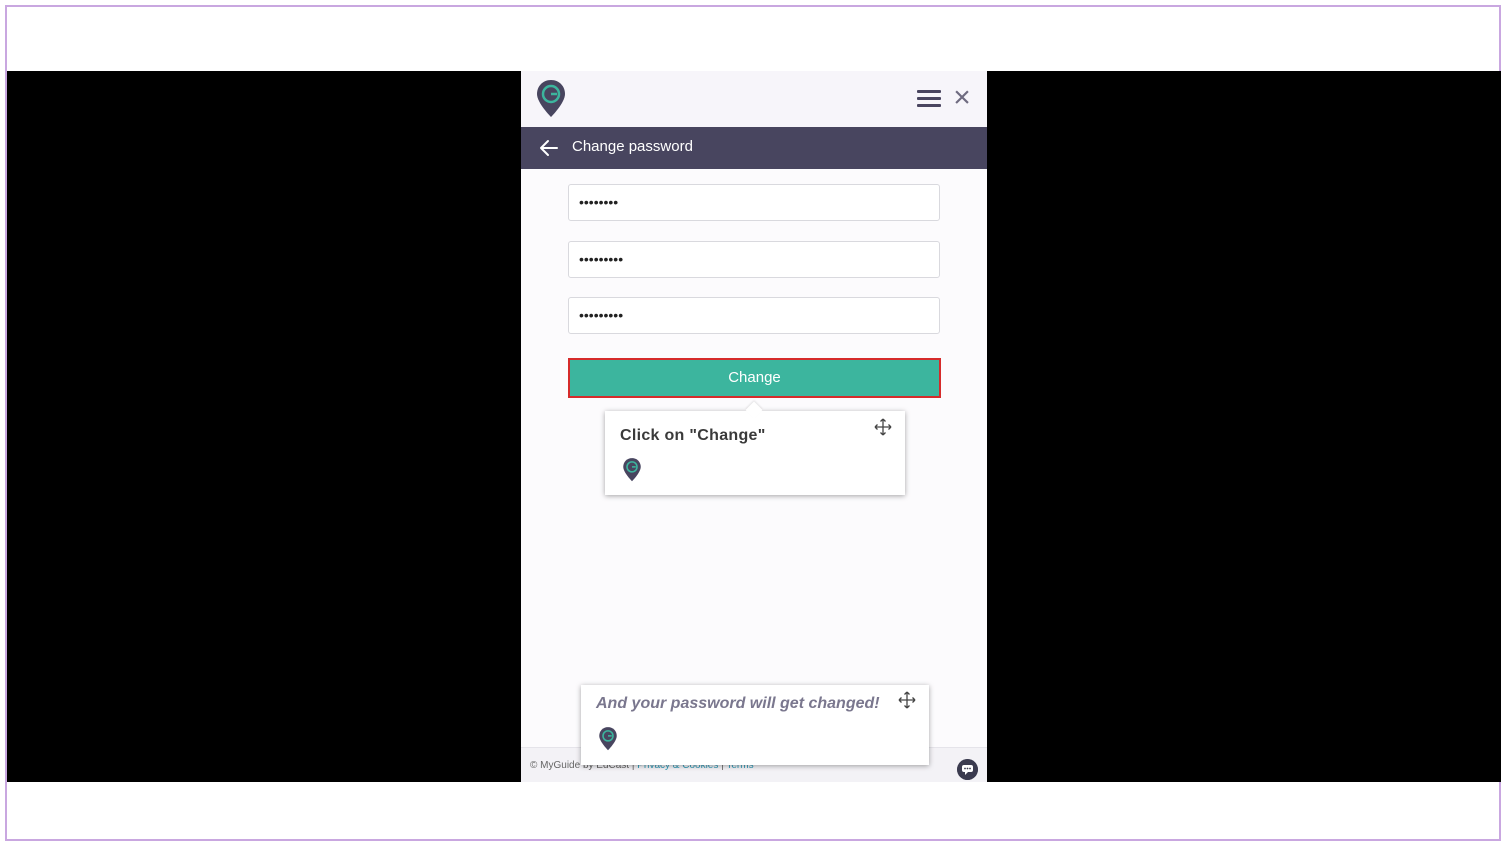 The image size is (1509, 845). What do you see at coordinates (754, 315) in the screenshot?
I see `confirm-password-field: •••••••••` at bounding box center [754, 315].